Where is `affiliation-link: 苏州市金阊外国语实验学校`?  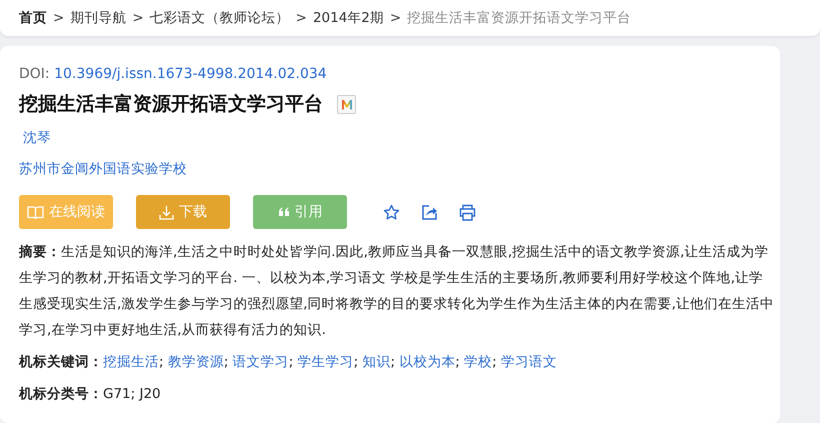 affiliation-link: 苏州市金阊外国语实验学校 is located at coordinates (103, 169).